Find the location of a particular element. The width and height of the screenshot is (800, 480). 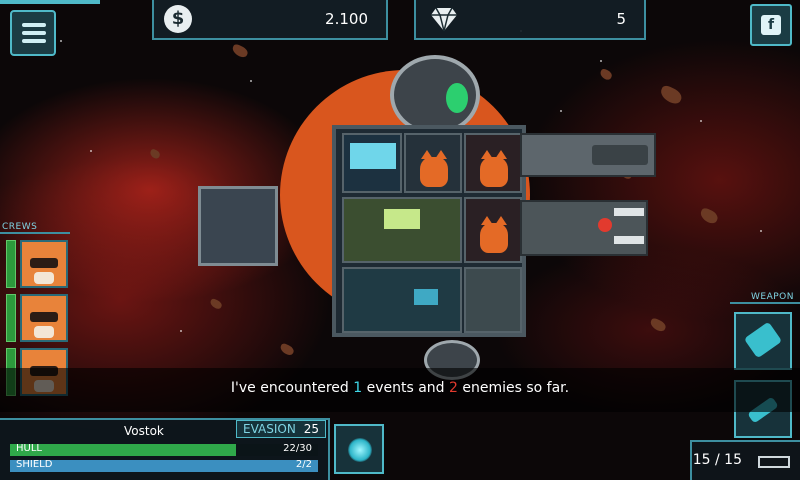

events-count: 1 is located at coordinates (358, 388).